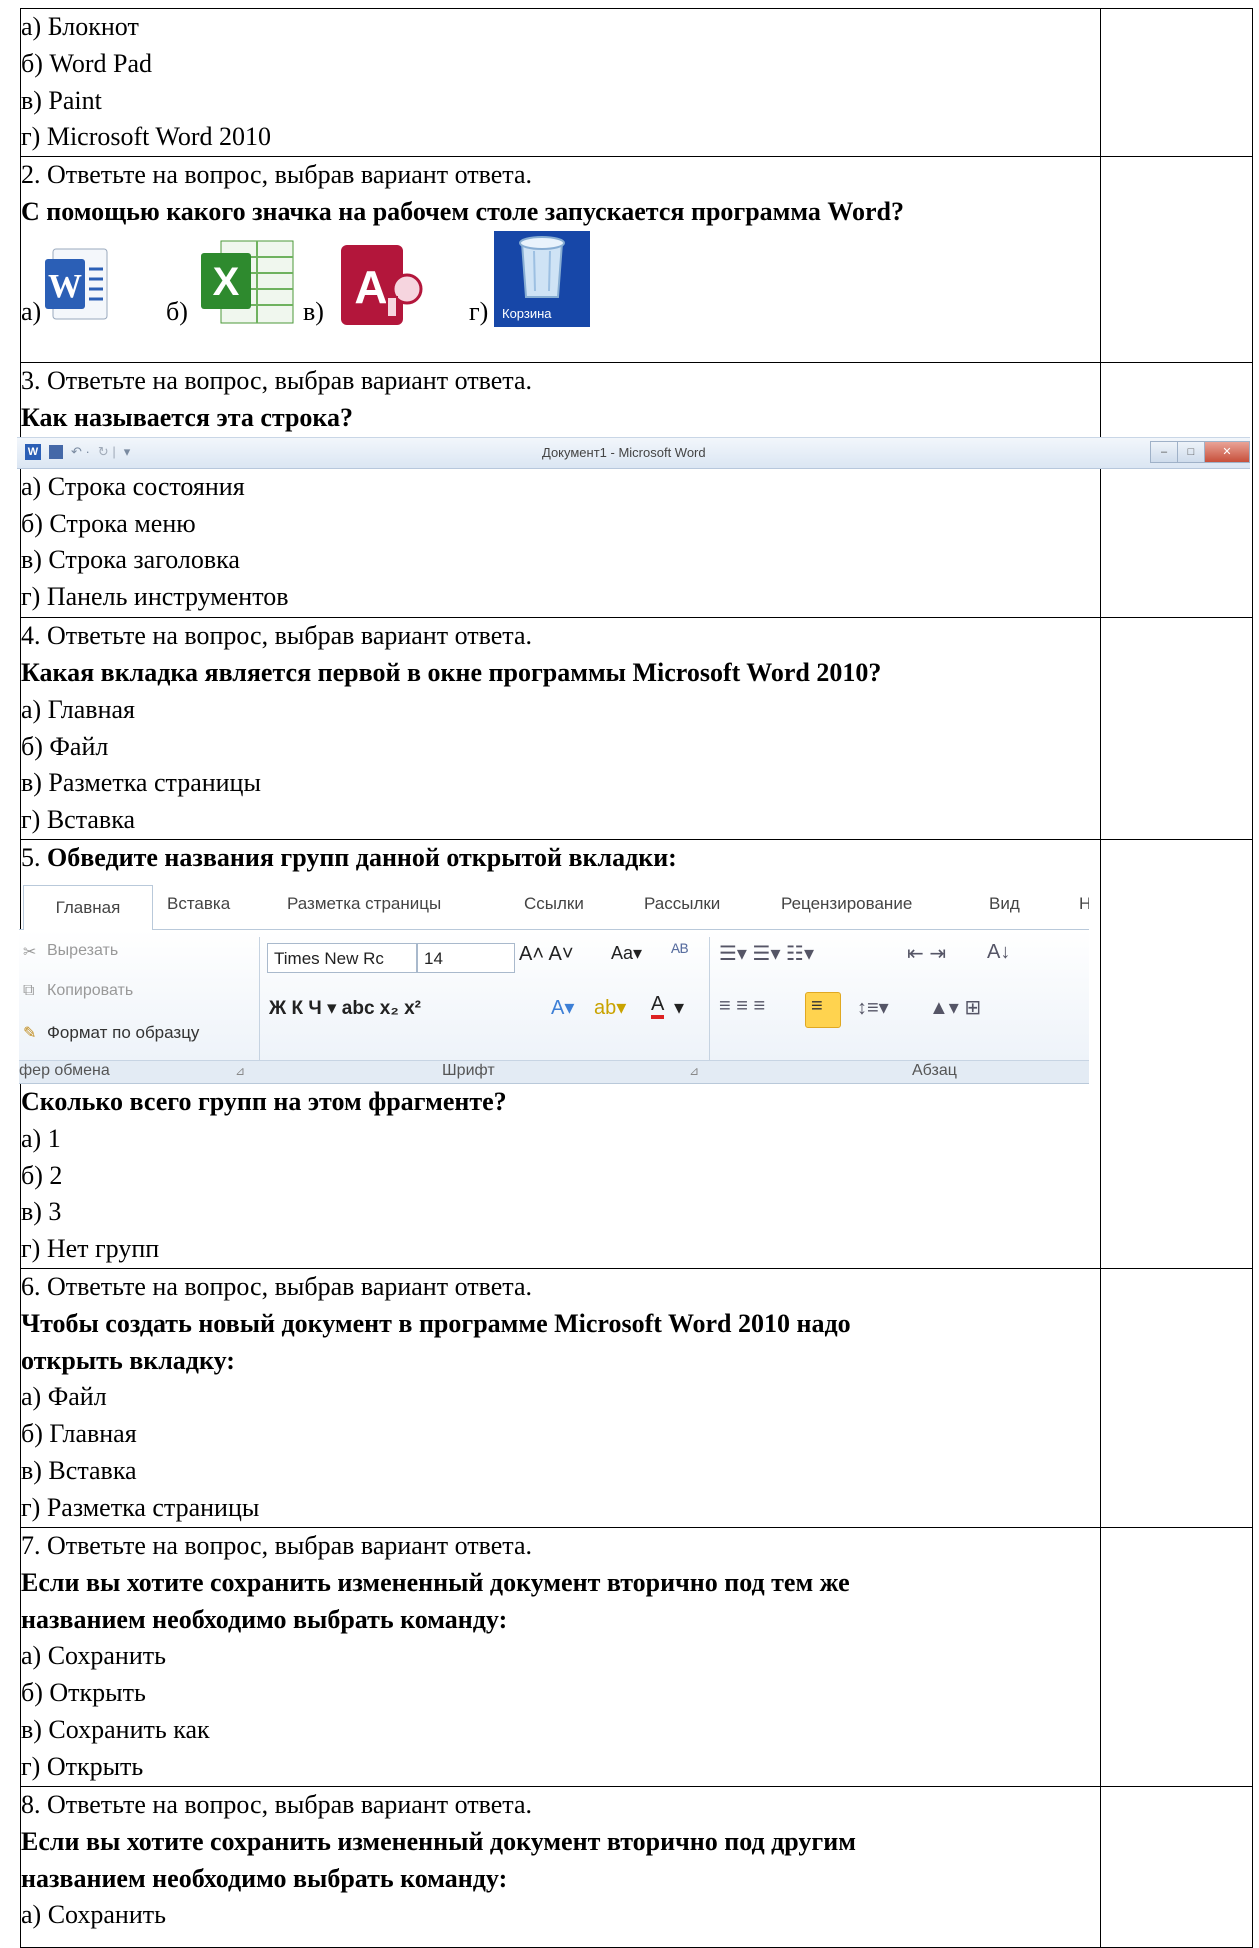 The width and height of the screenshot is (1259, 1948). I want to click on question-text: открыть вкладку:, so click(128, 1360).